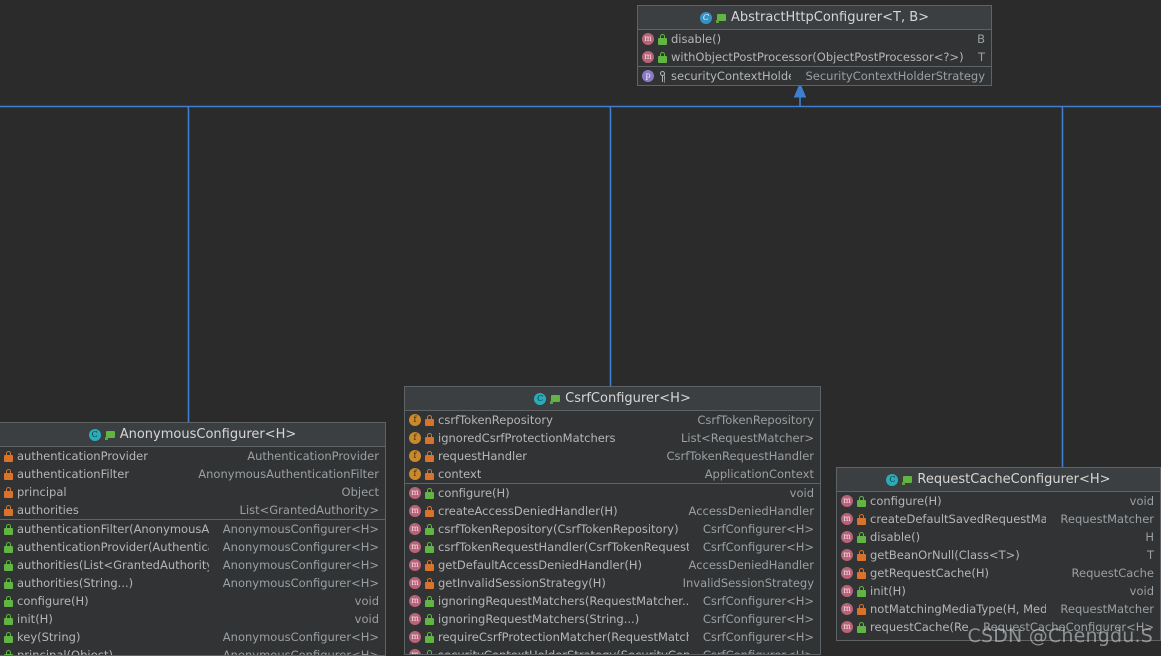 The height and width of the screenshot is (656, 1161). Describe the element at coordinates (555, 398) in the screenshot. I see `class-link-icon` at that location.